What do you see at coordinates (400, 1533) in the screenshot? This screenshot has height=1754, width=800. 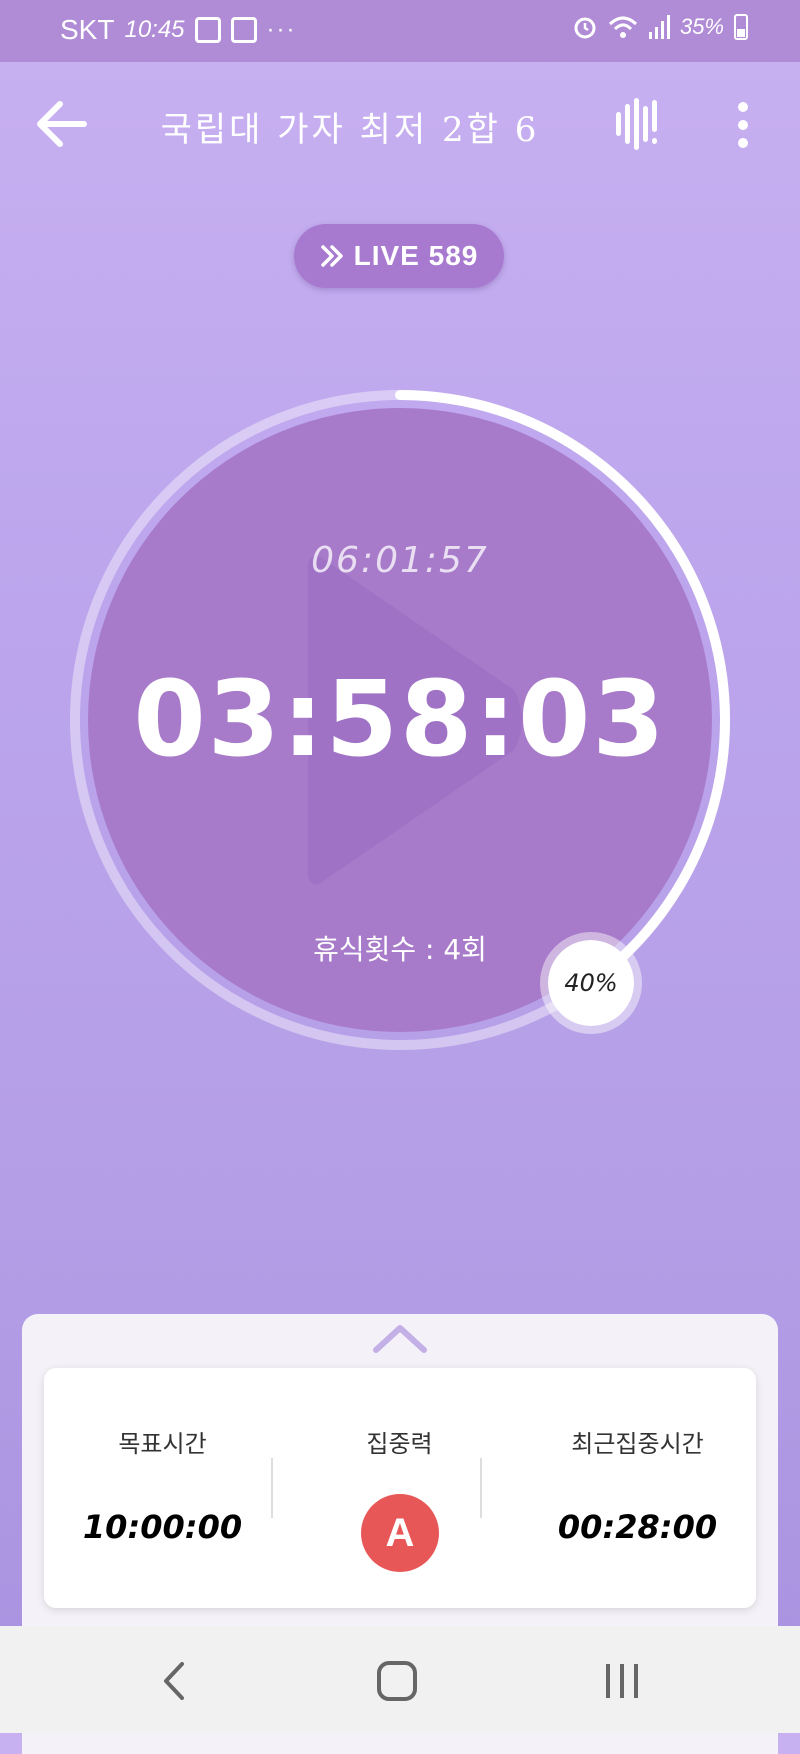 I see `focus-grade-badge: A` at bounding box center [400, 1533].